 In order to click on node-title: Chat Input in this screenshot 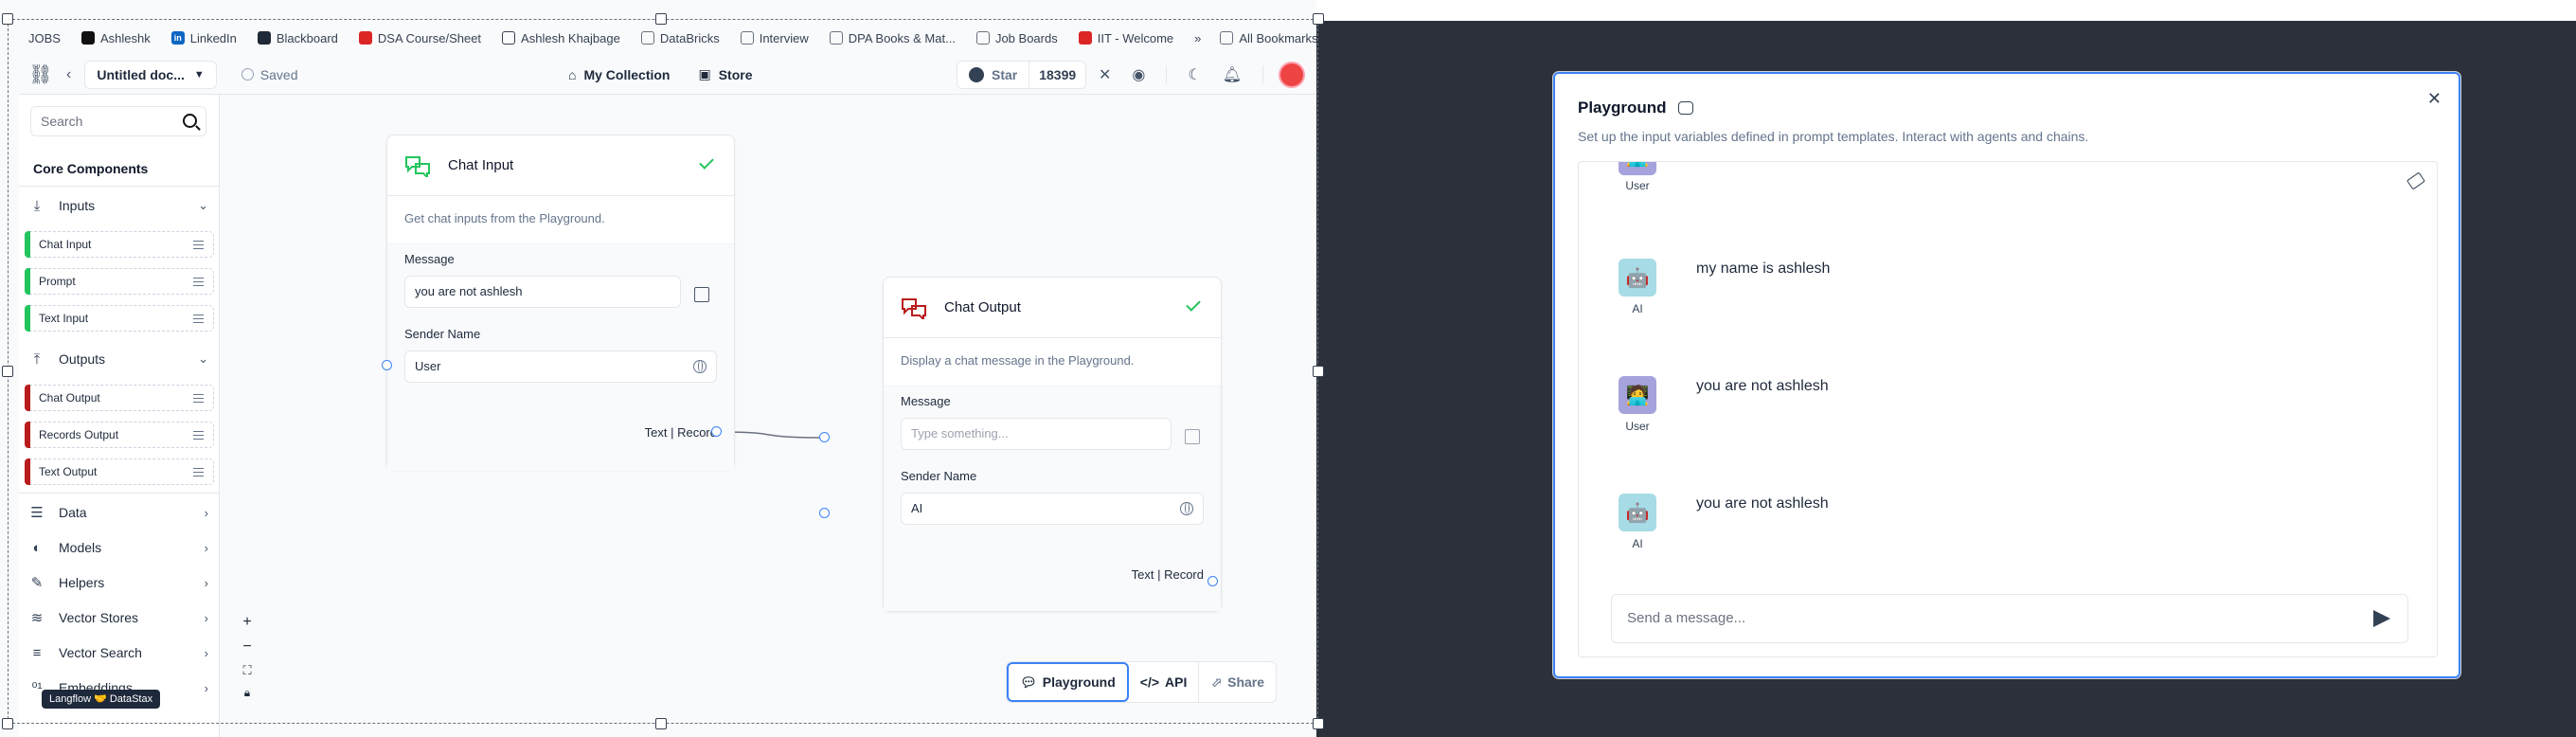, I will do `click(481, 165)`.